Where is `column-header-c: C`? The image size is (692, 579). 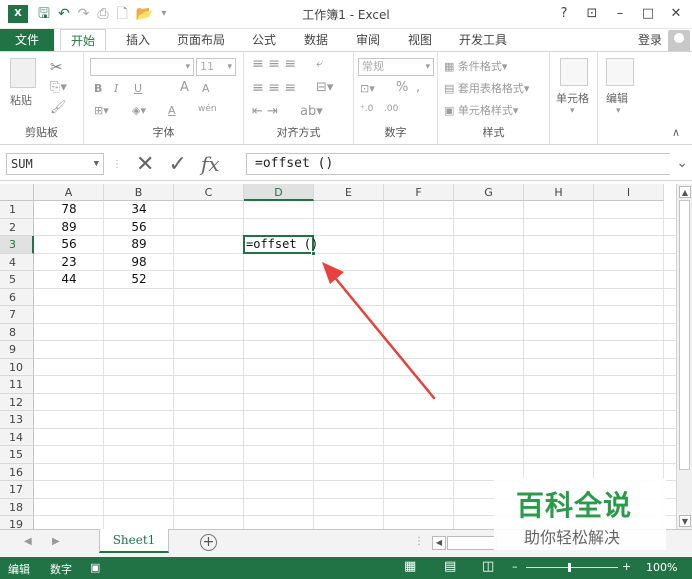 column-header-c: C is located at coordinates (209, 192).